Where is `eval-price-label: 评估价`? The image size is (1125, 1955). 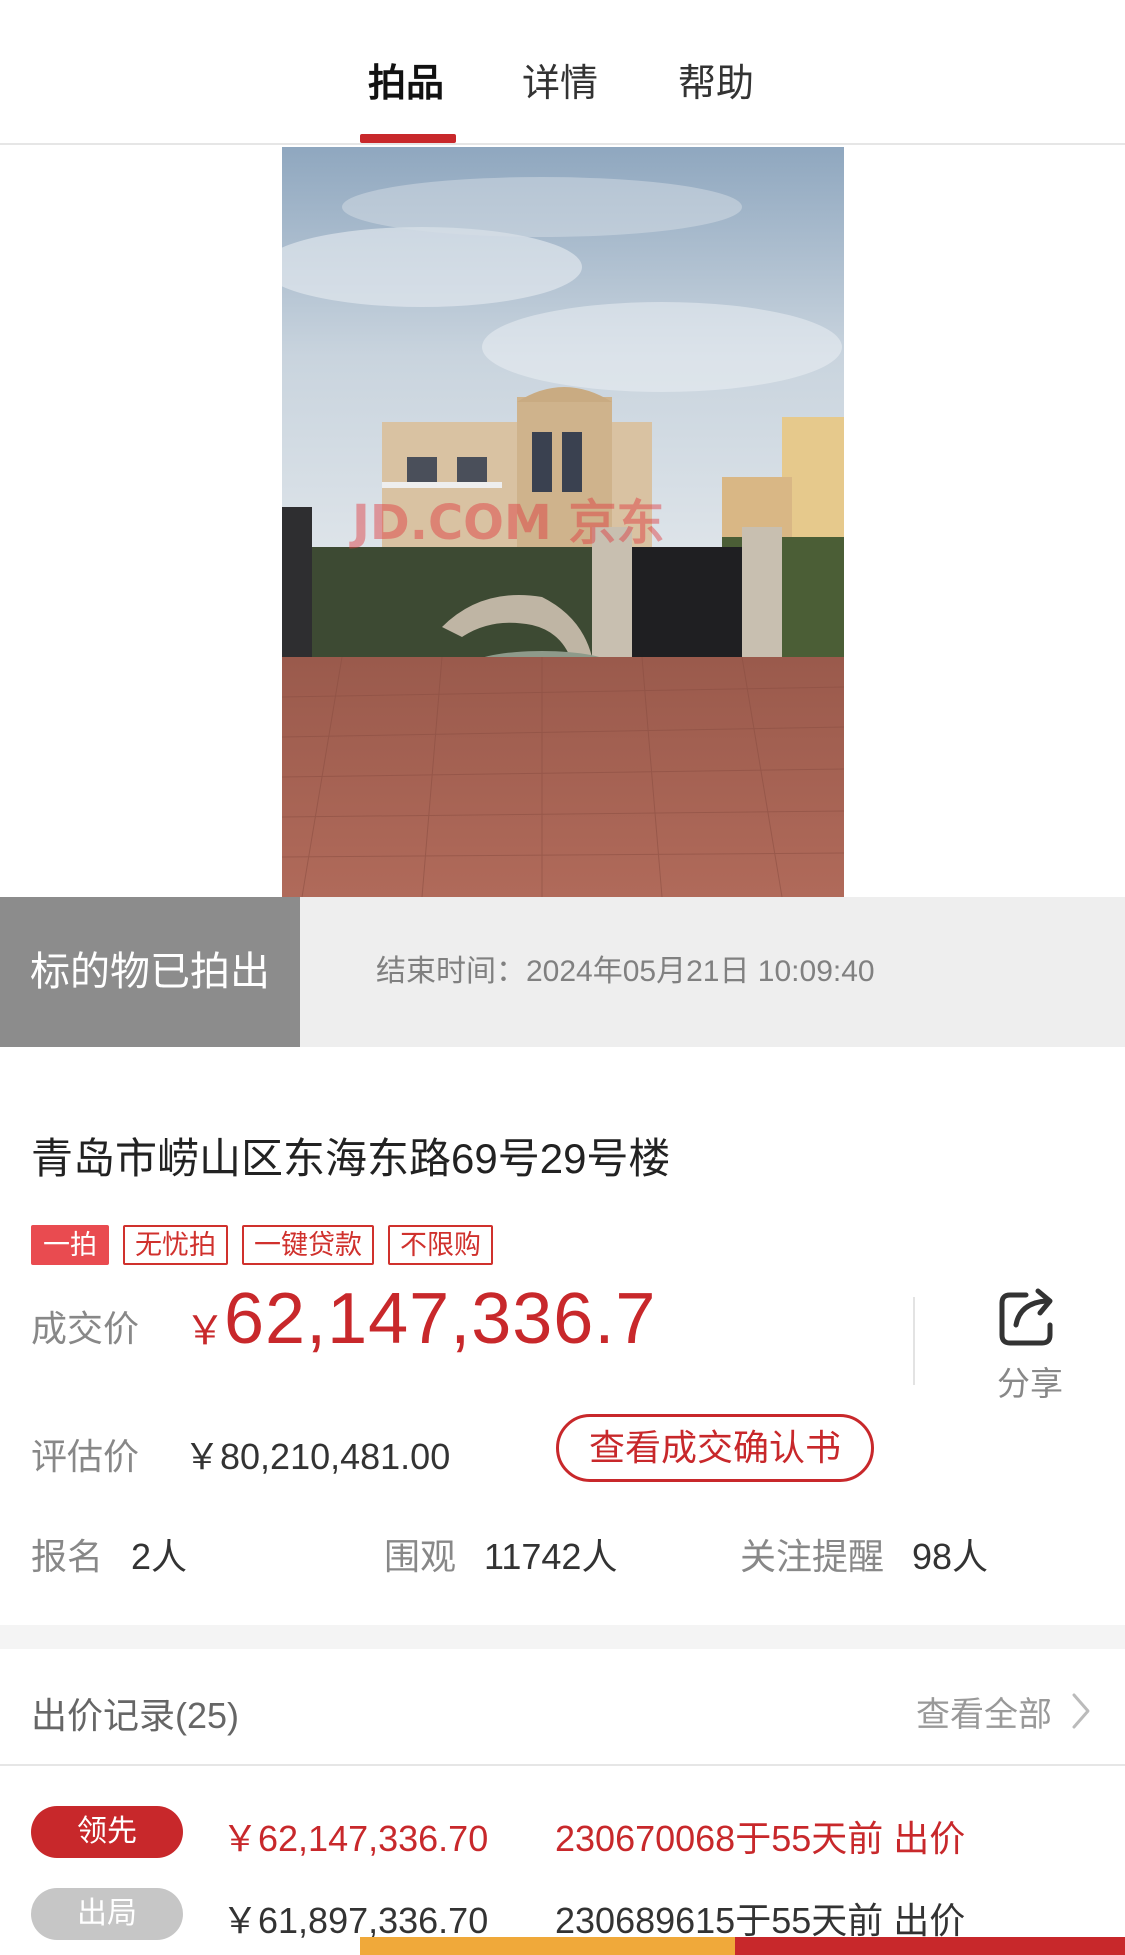 eval-price-label: 评估价 is located at coordinates (85, 1456).